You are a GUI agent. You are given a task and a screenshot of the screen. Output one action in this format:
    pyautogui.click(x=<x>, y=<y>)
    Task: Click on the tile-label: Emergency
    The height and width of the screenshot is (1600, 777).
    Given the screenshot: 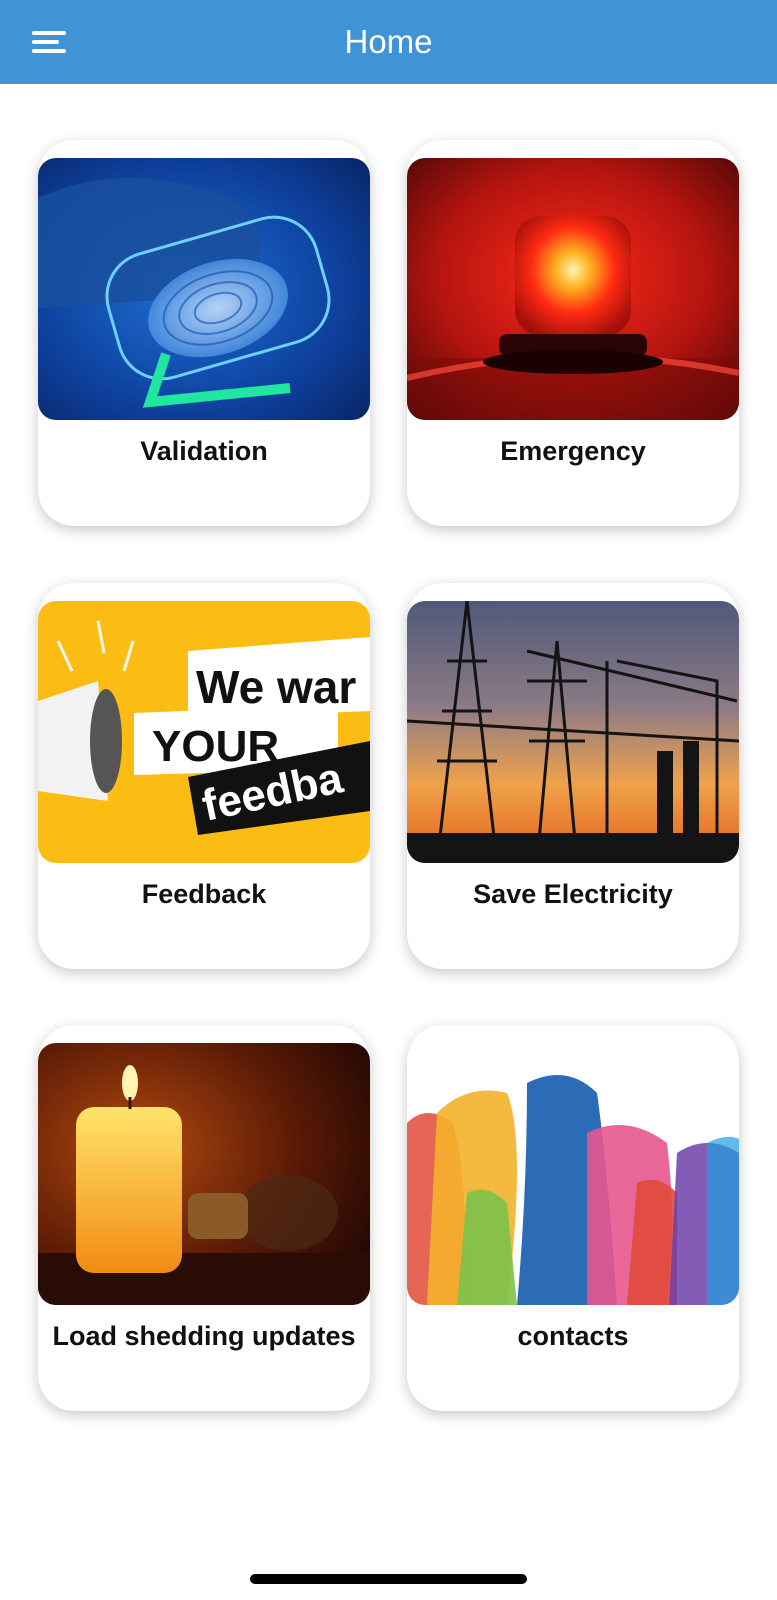 What is the action you would take?
    pyautogui.click(x=573, y=451)
    